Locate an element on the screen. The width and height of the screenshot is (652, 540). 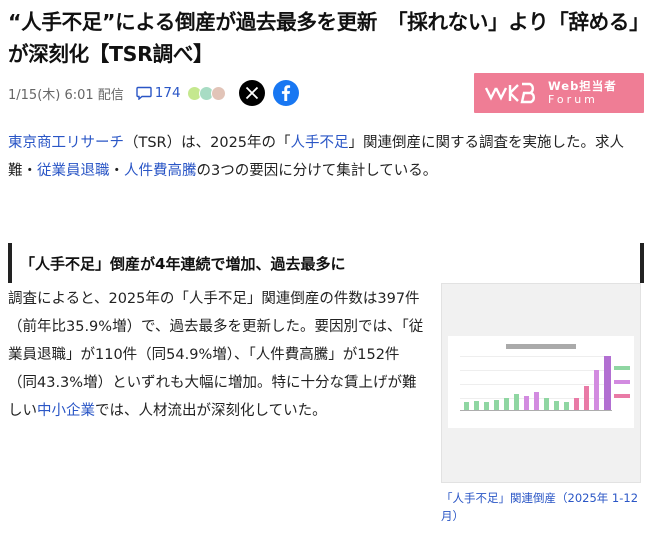
facebook-logo-icon is located at coordinates (285, 93).